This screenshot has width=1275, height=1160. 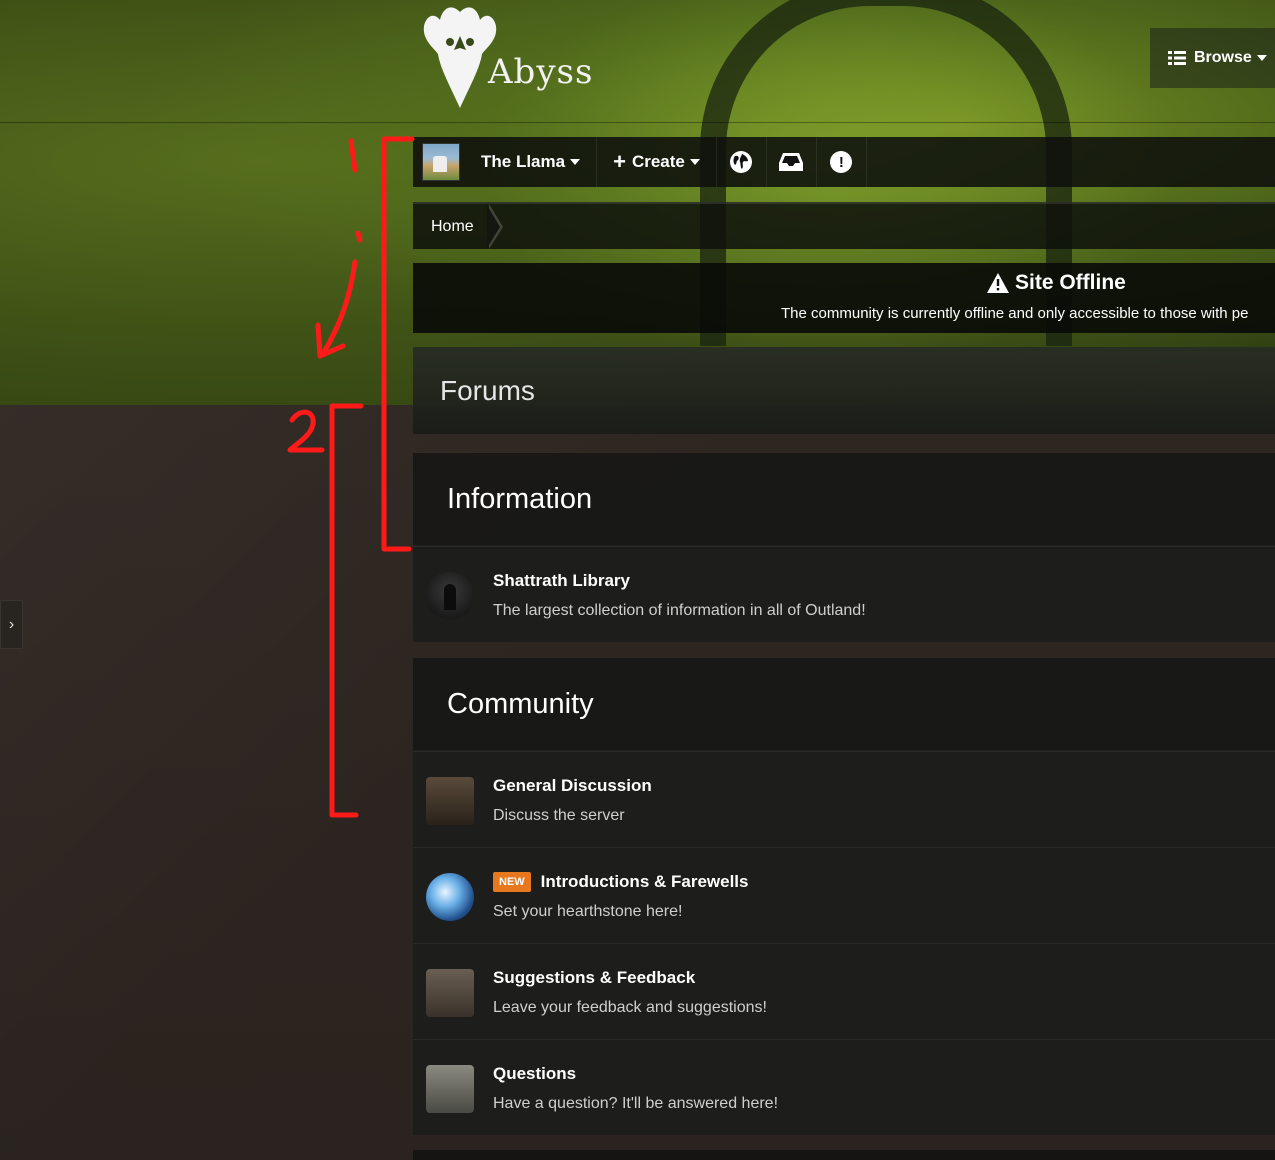 I want to click on globe-button, so click(x=742, y=162).